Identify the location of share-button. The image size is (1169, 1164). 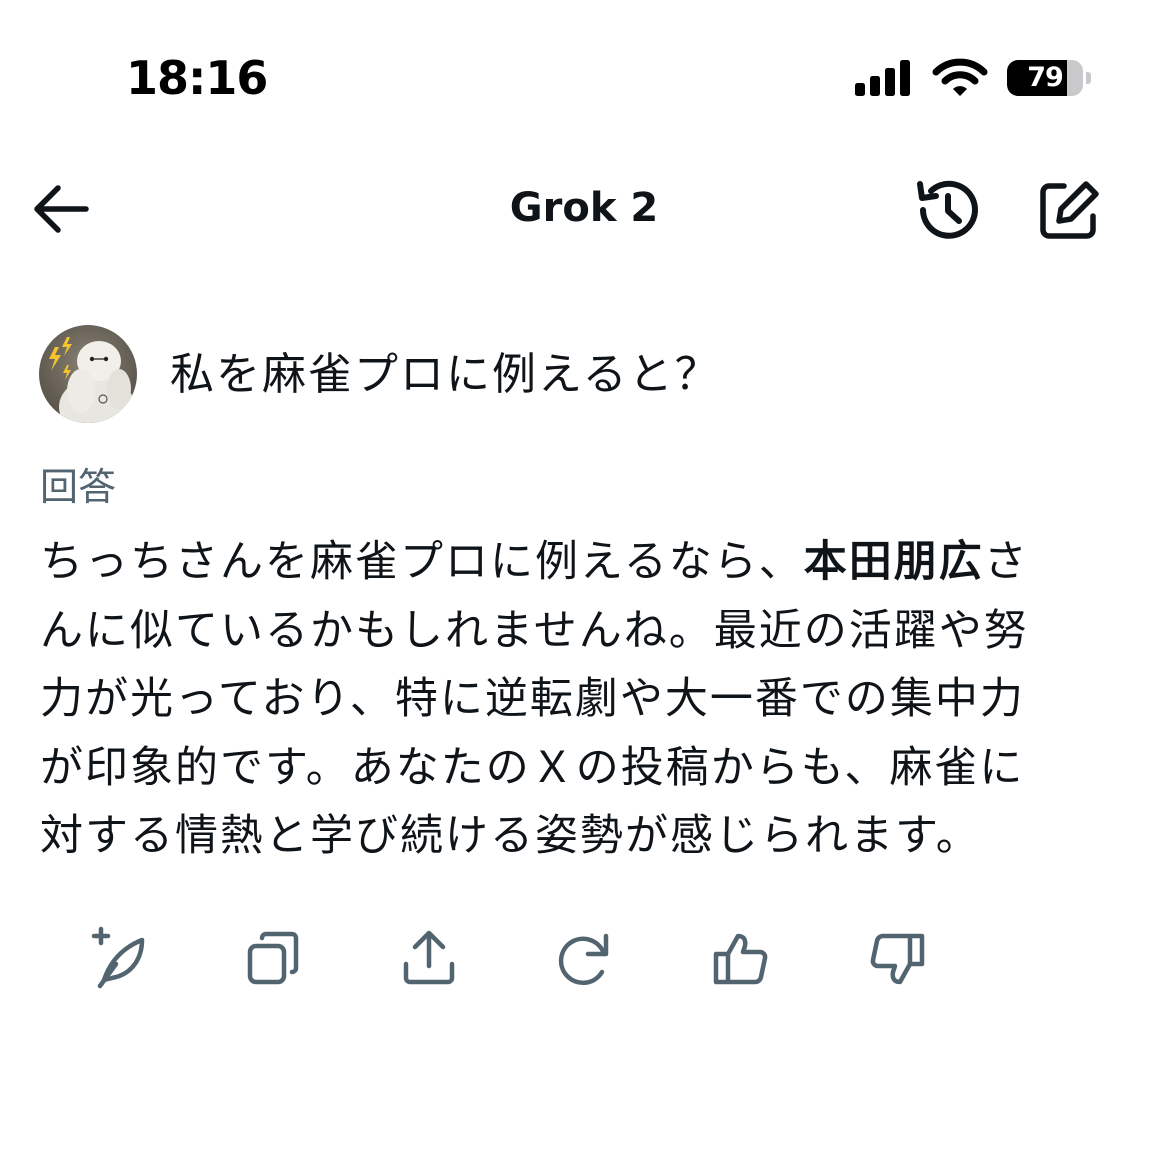
(429, 959).